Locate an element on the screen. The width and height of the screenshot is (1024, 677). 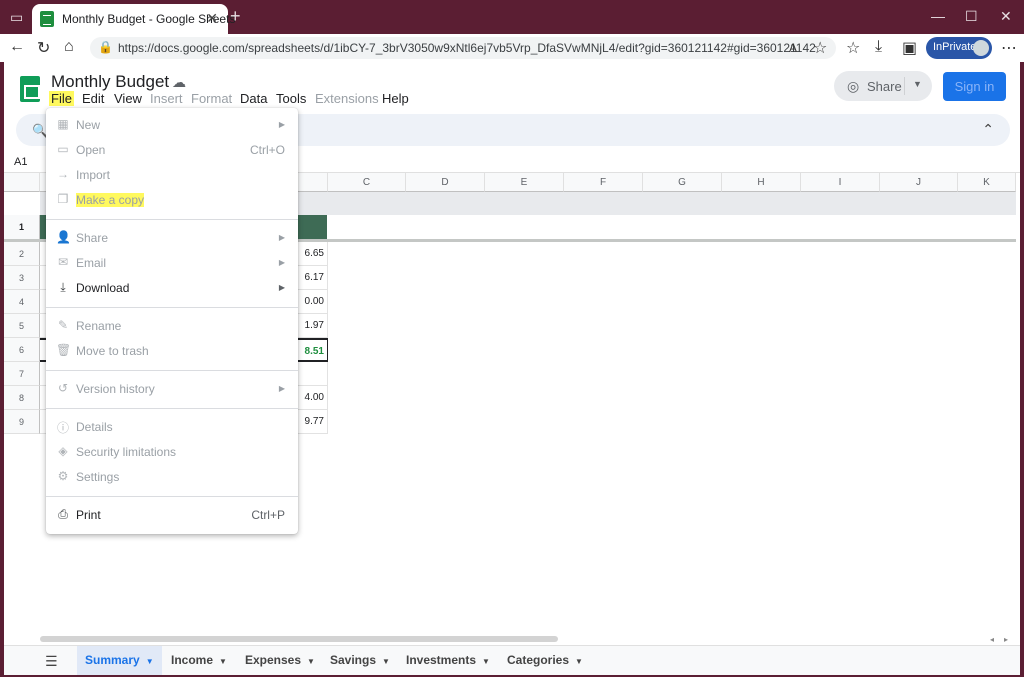
column-header: D is located at coordinates (445, 182).